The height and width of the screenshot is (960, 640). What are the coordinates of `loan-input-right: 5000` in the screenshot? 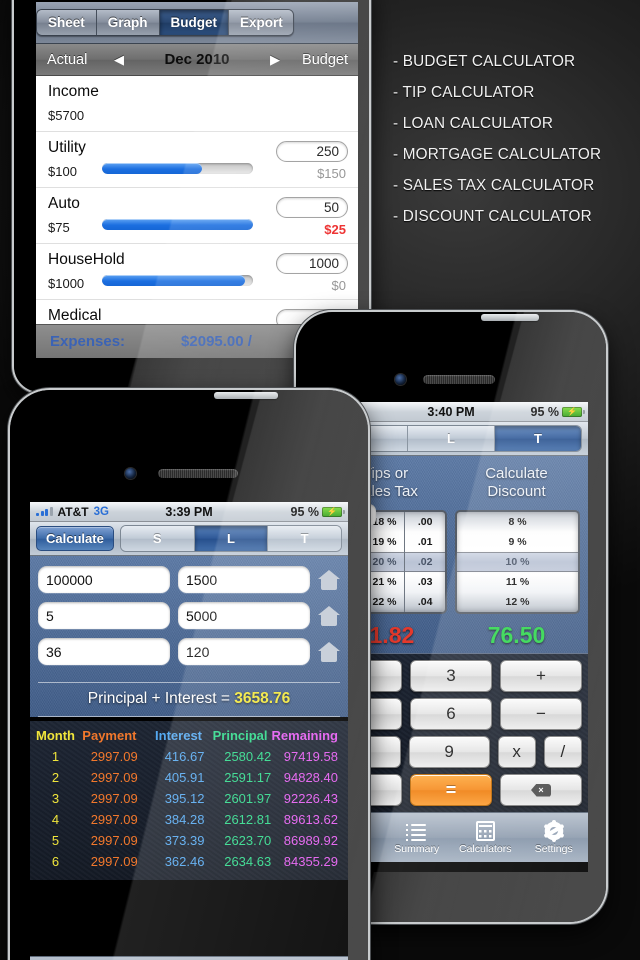 It's located at (244, 615).